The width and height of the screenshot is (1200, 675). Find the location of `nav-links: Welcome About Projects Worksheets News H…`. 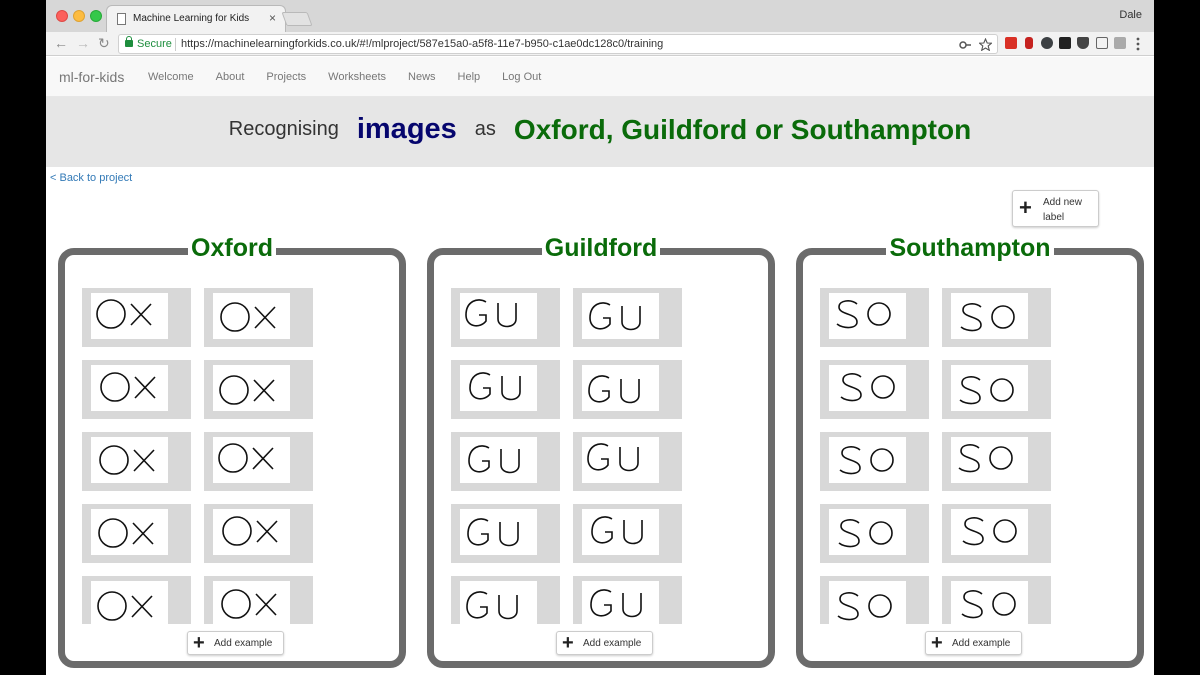

nav-links: Welcome About Projects Worksheets News H… is located at coordinates (344, 77).